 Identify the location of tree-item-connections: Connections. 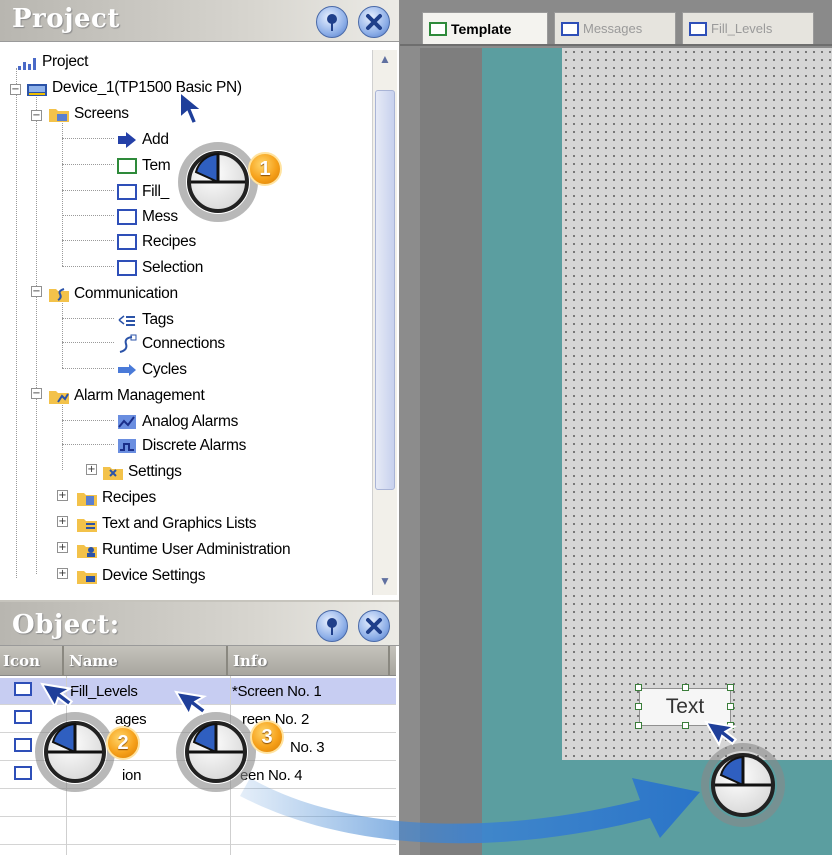
(170, 344).